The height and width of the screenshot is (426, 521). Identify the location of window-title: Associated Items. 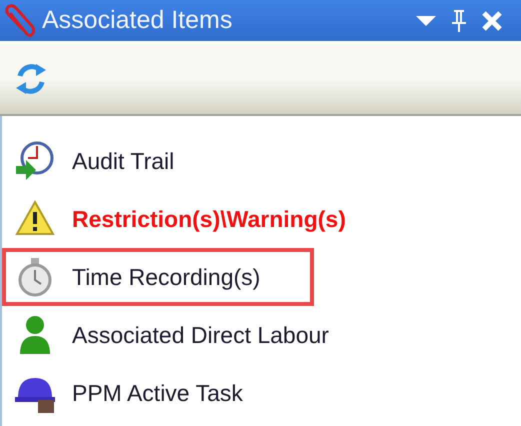
(137, 20).